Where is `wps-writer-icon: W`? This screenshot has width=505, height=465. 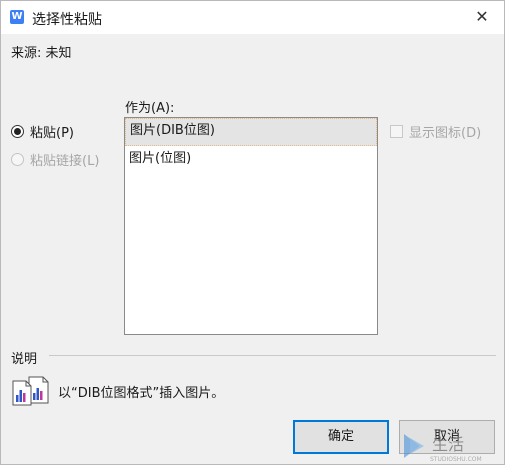 wps-writer-icon: W is located at coordinates (17, 17).